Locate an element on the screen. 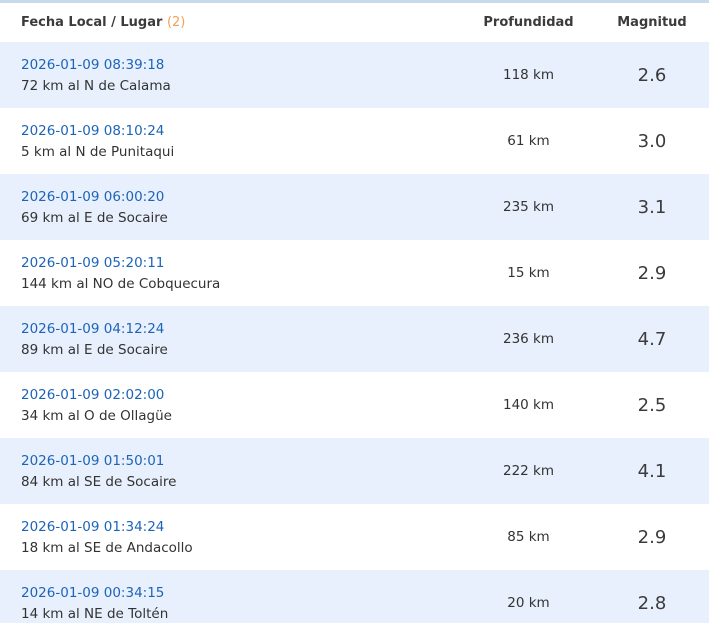  magnitude-cell: 3.0 is located at coordinates (652, 141).